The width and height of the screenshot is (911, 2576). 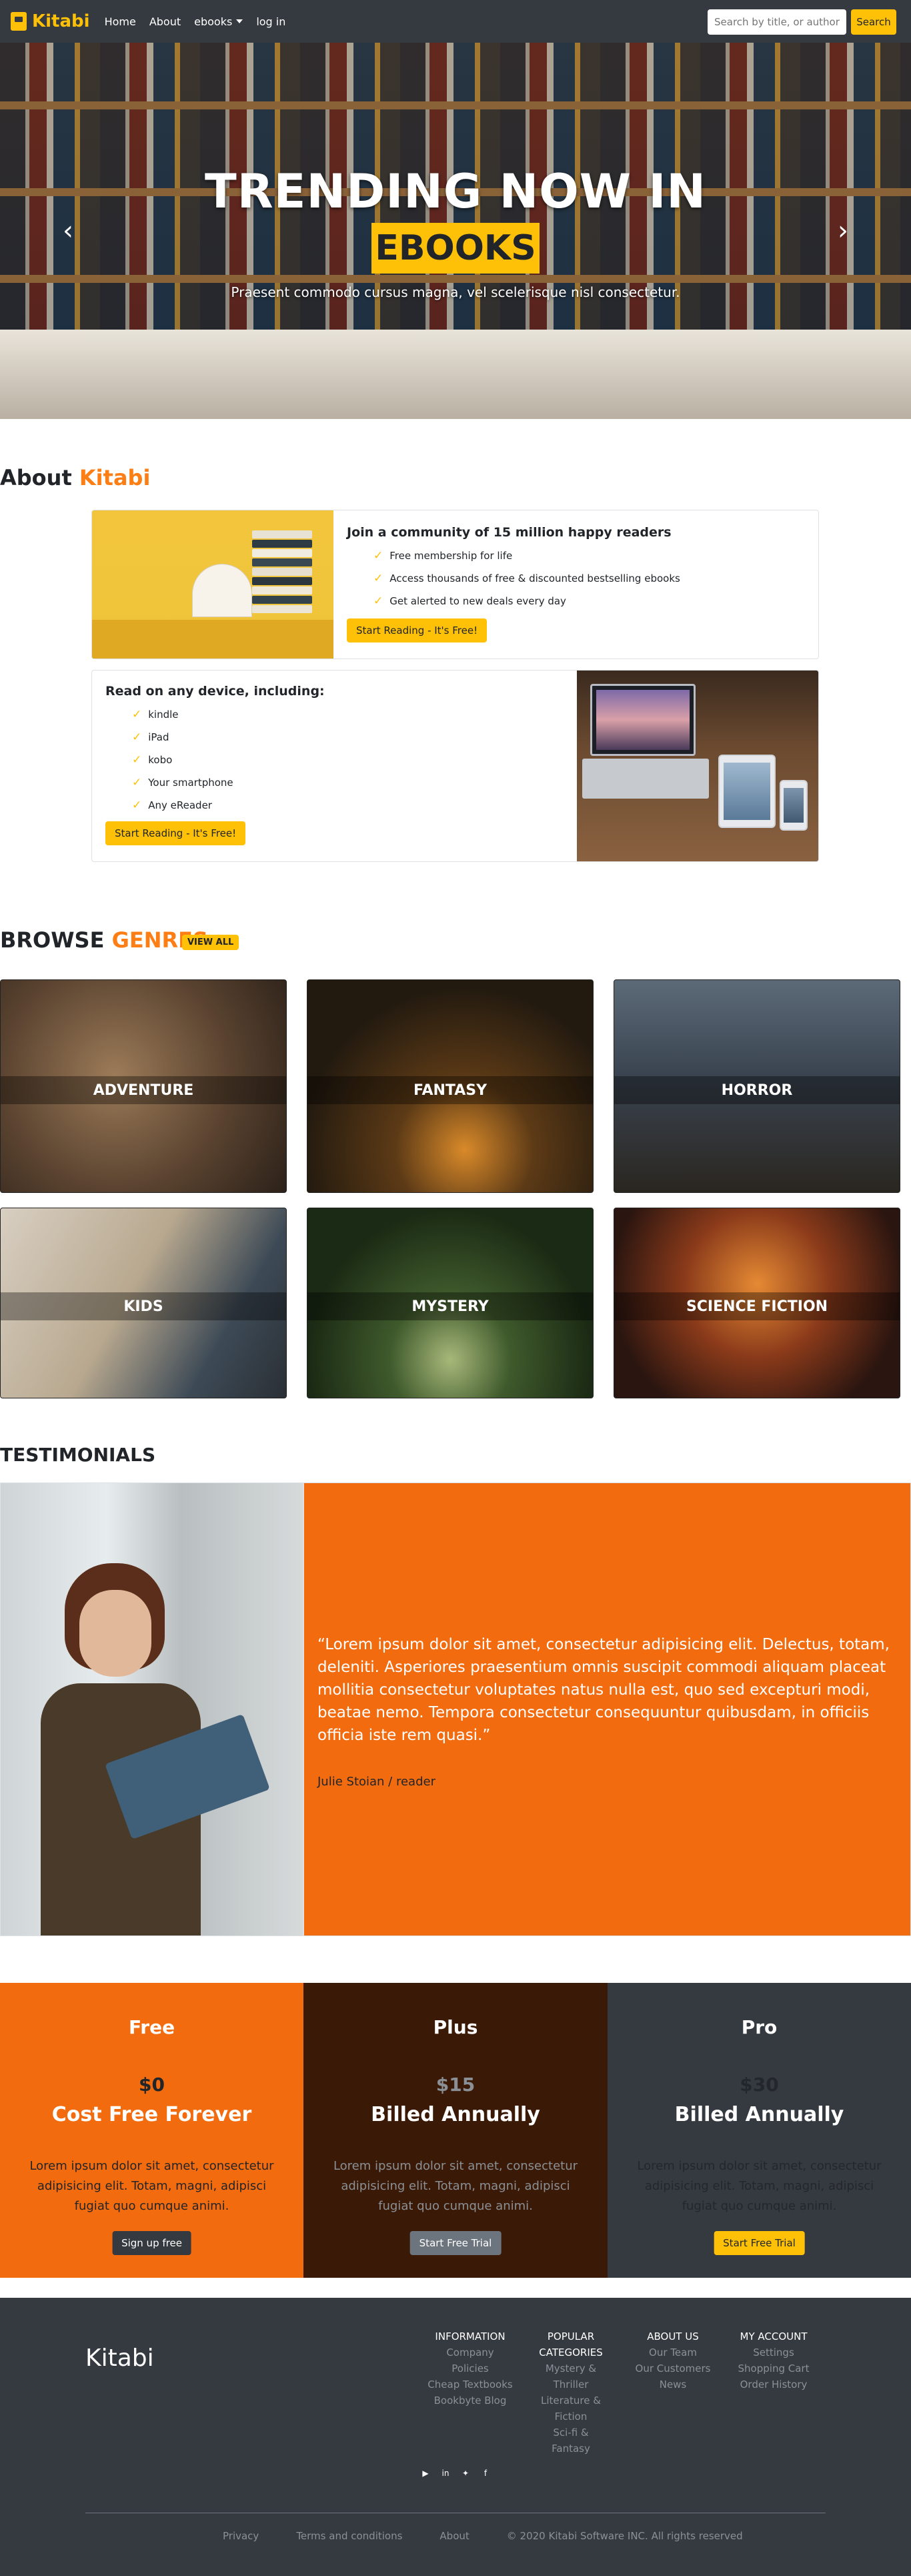 What do you see at coordinates (757, 1306) in the screenshot?
I see `genre-label: SCIENCE FICTION` at bounding box center [757, 1306].